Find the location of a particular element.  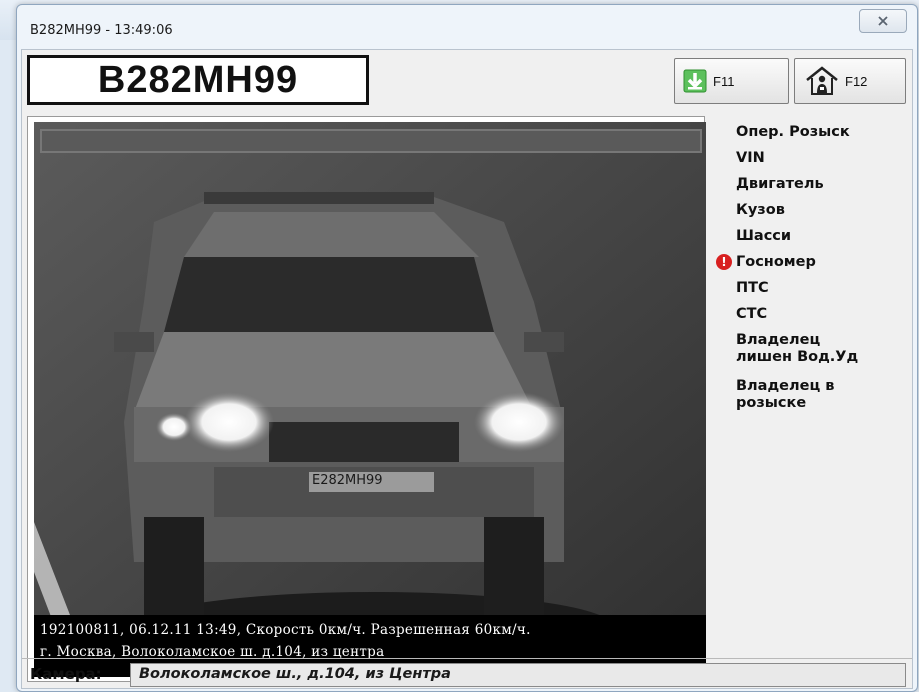

owner-wanted-line-2: розыске is located at coordinates (771, 403).